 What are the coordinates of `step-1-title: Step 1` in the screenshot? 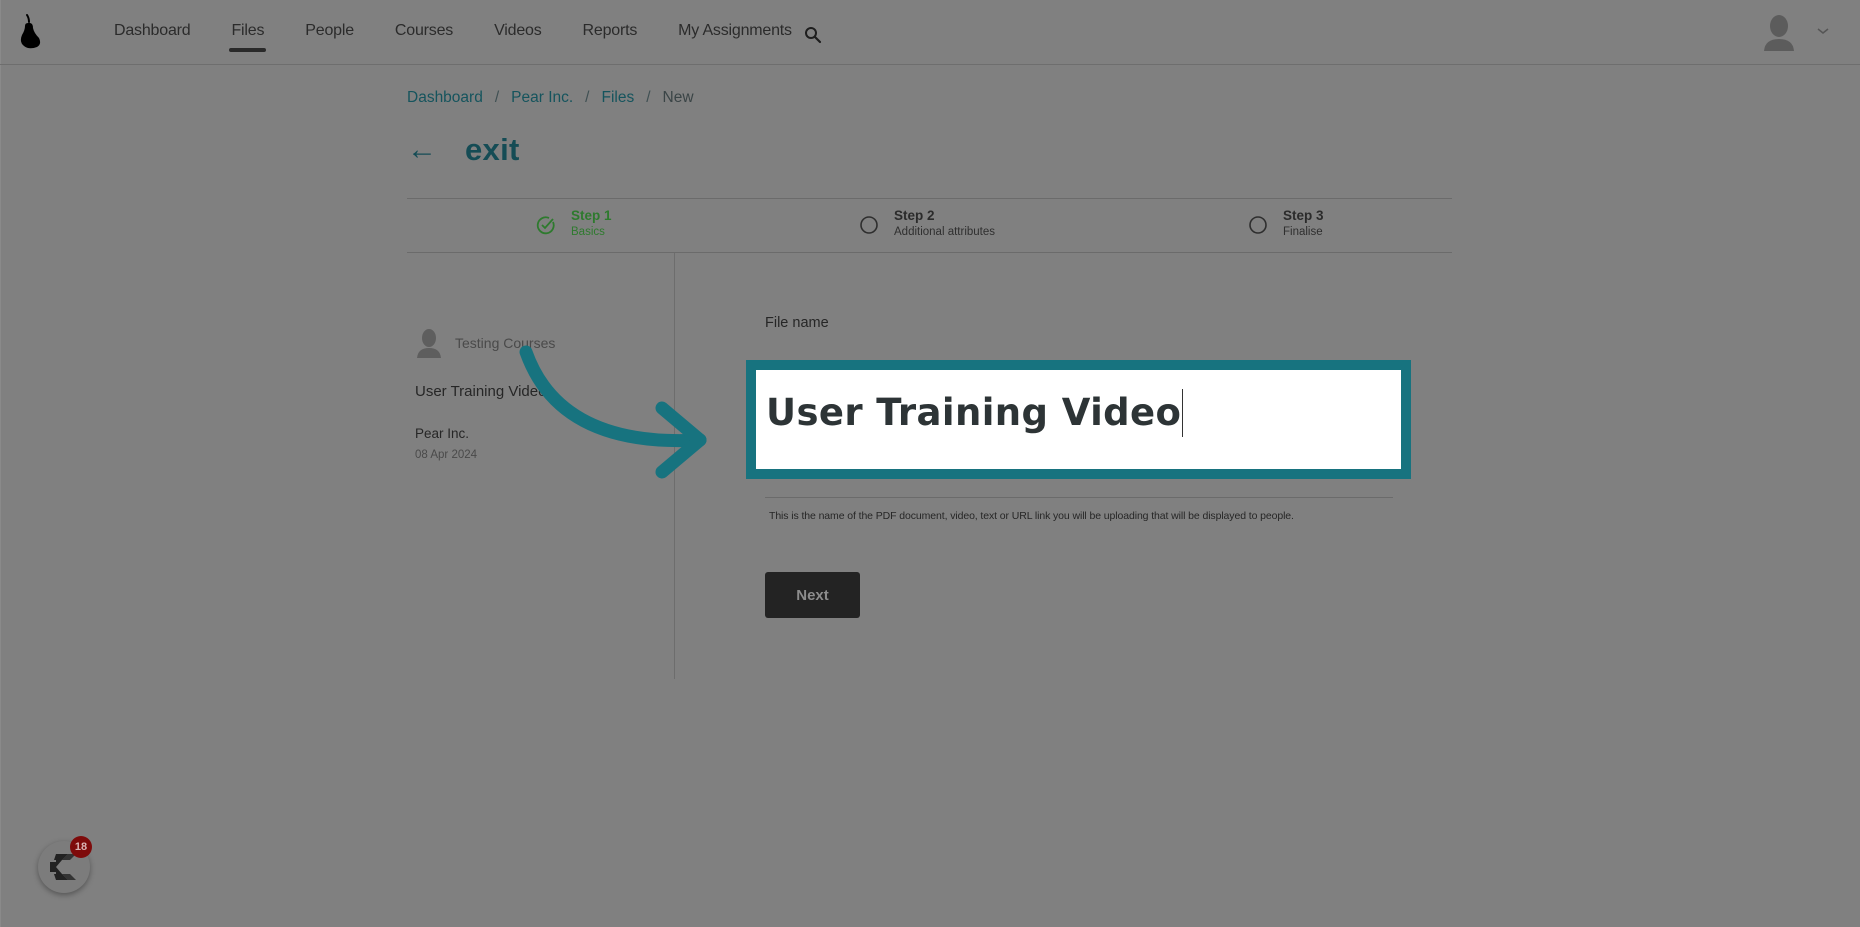 It's located at (591, 215).